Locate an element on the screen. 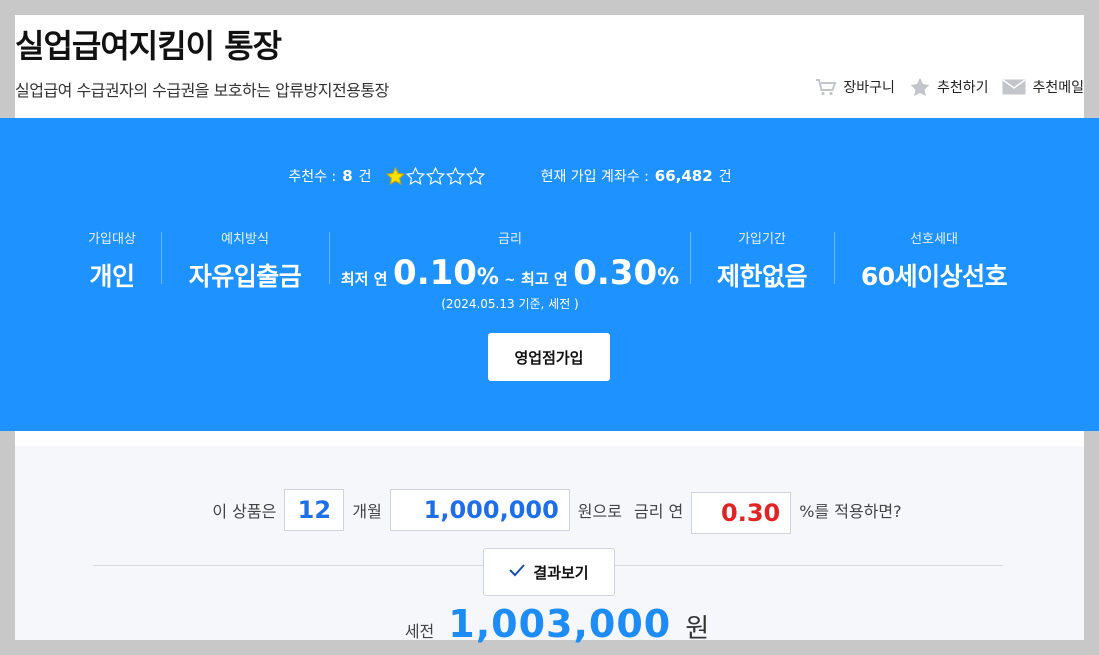  cart-button: 장바구니 is located at coordinates (855, 87).